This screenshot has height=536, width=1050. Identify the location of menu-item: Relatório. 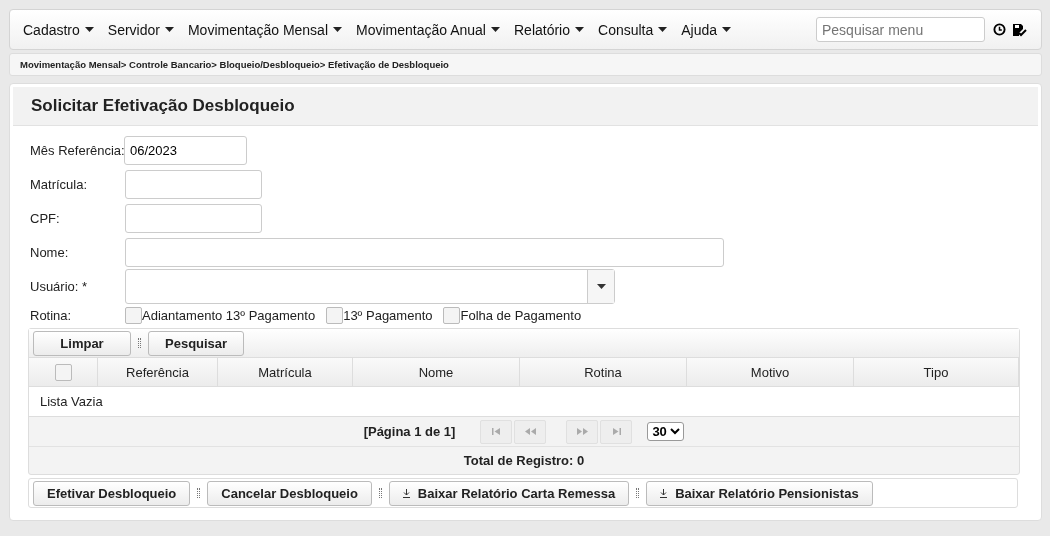
(549, 29).